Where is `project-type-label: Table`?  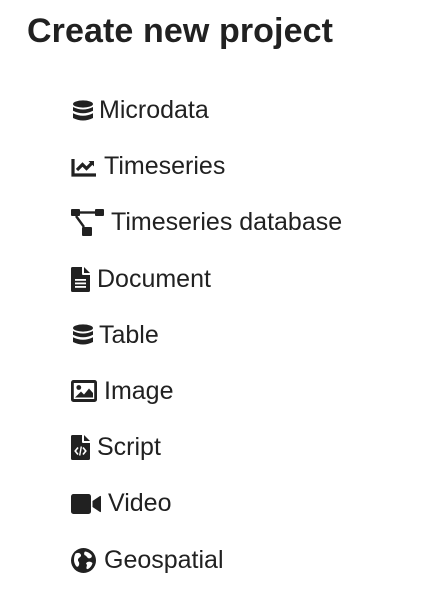 project-type-label: Table is located at coordinates (129, 334).